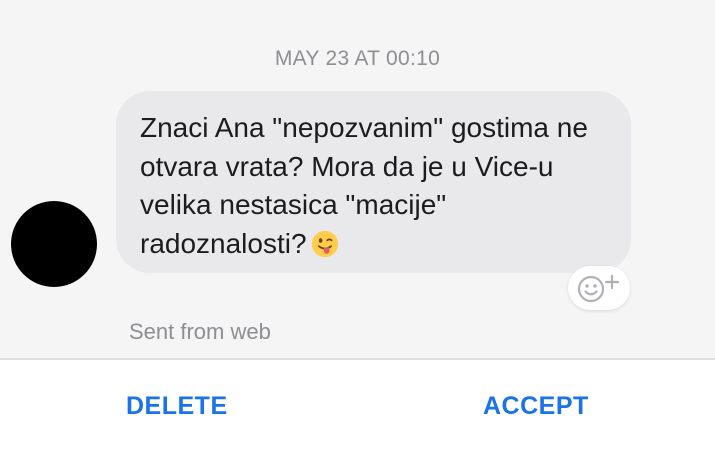 This screenshot has height=455, width=715. I want to click on delete-button: DELETE, so click(177, 406).